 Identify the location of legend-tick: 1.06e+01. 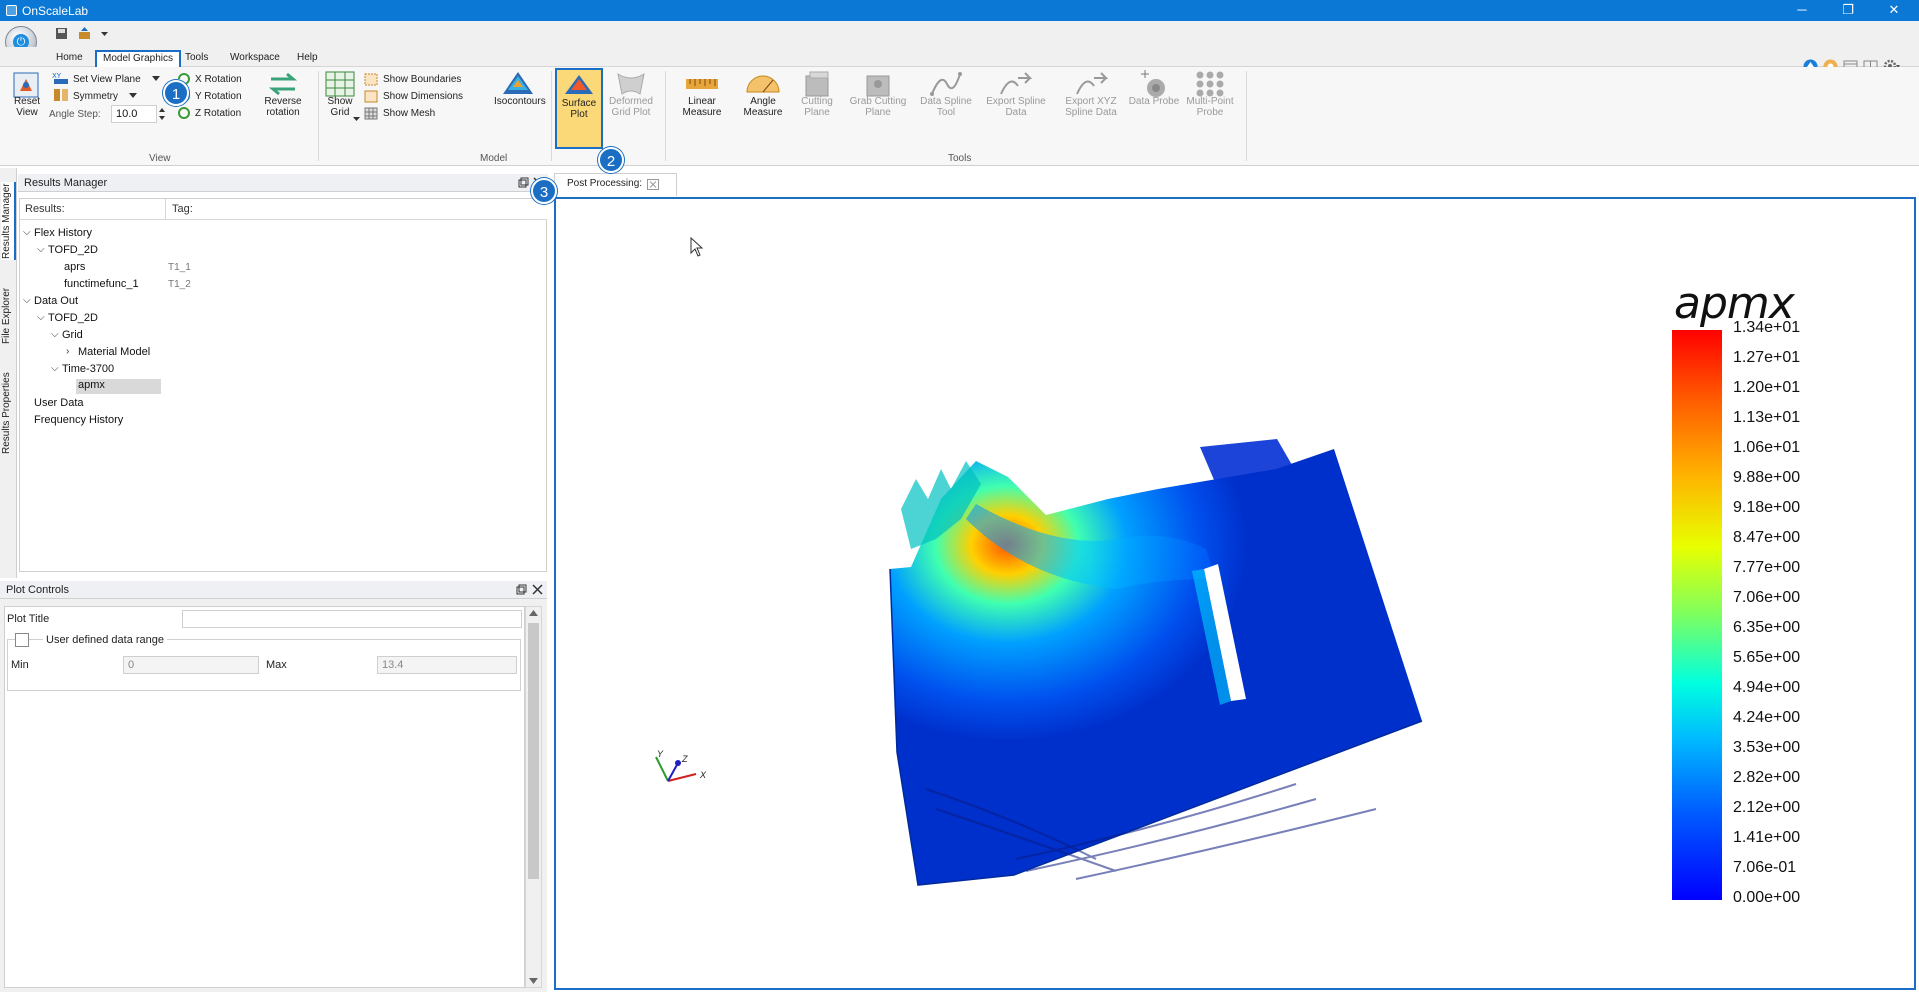
(1767, 447).